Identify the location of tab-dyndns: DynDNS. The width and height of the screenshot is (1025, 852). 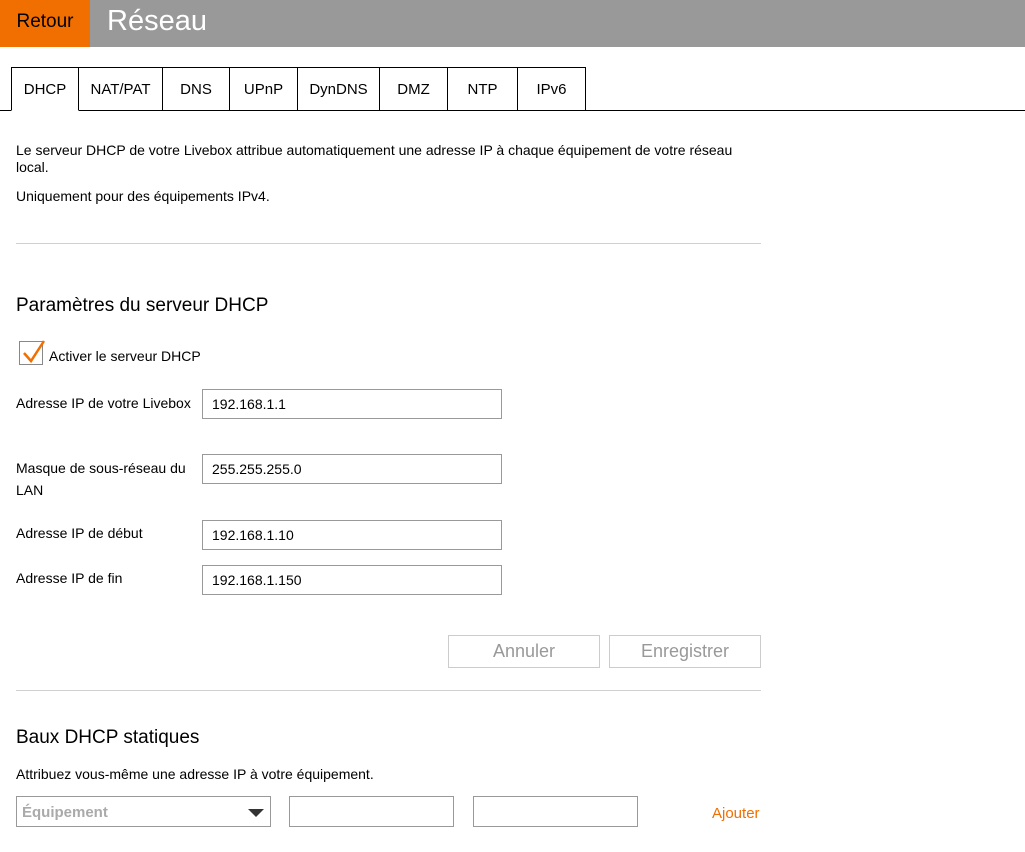
(339, 89).